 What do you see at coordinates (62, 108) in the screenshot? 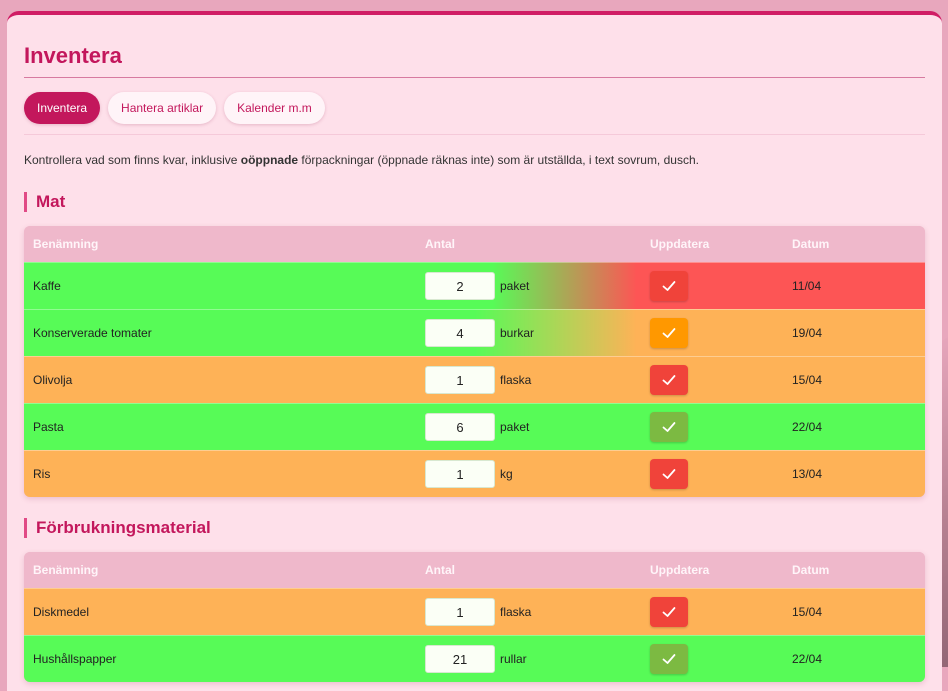
I see `tab-inventera: Inventera` at bounding box center [62, 108].